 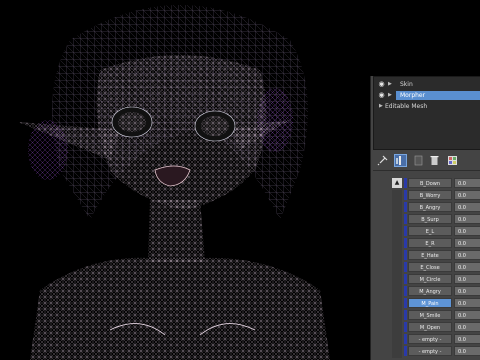 What do you see at coordinates (406, 84) in the screenshot?
I see `stack-item-label: Skin` at bounding box center [406, 84].